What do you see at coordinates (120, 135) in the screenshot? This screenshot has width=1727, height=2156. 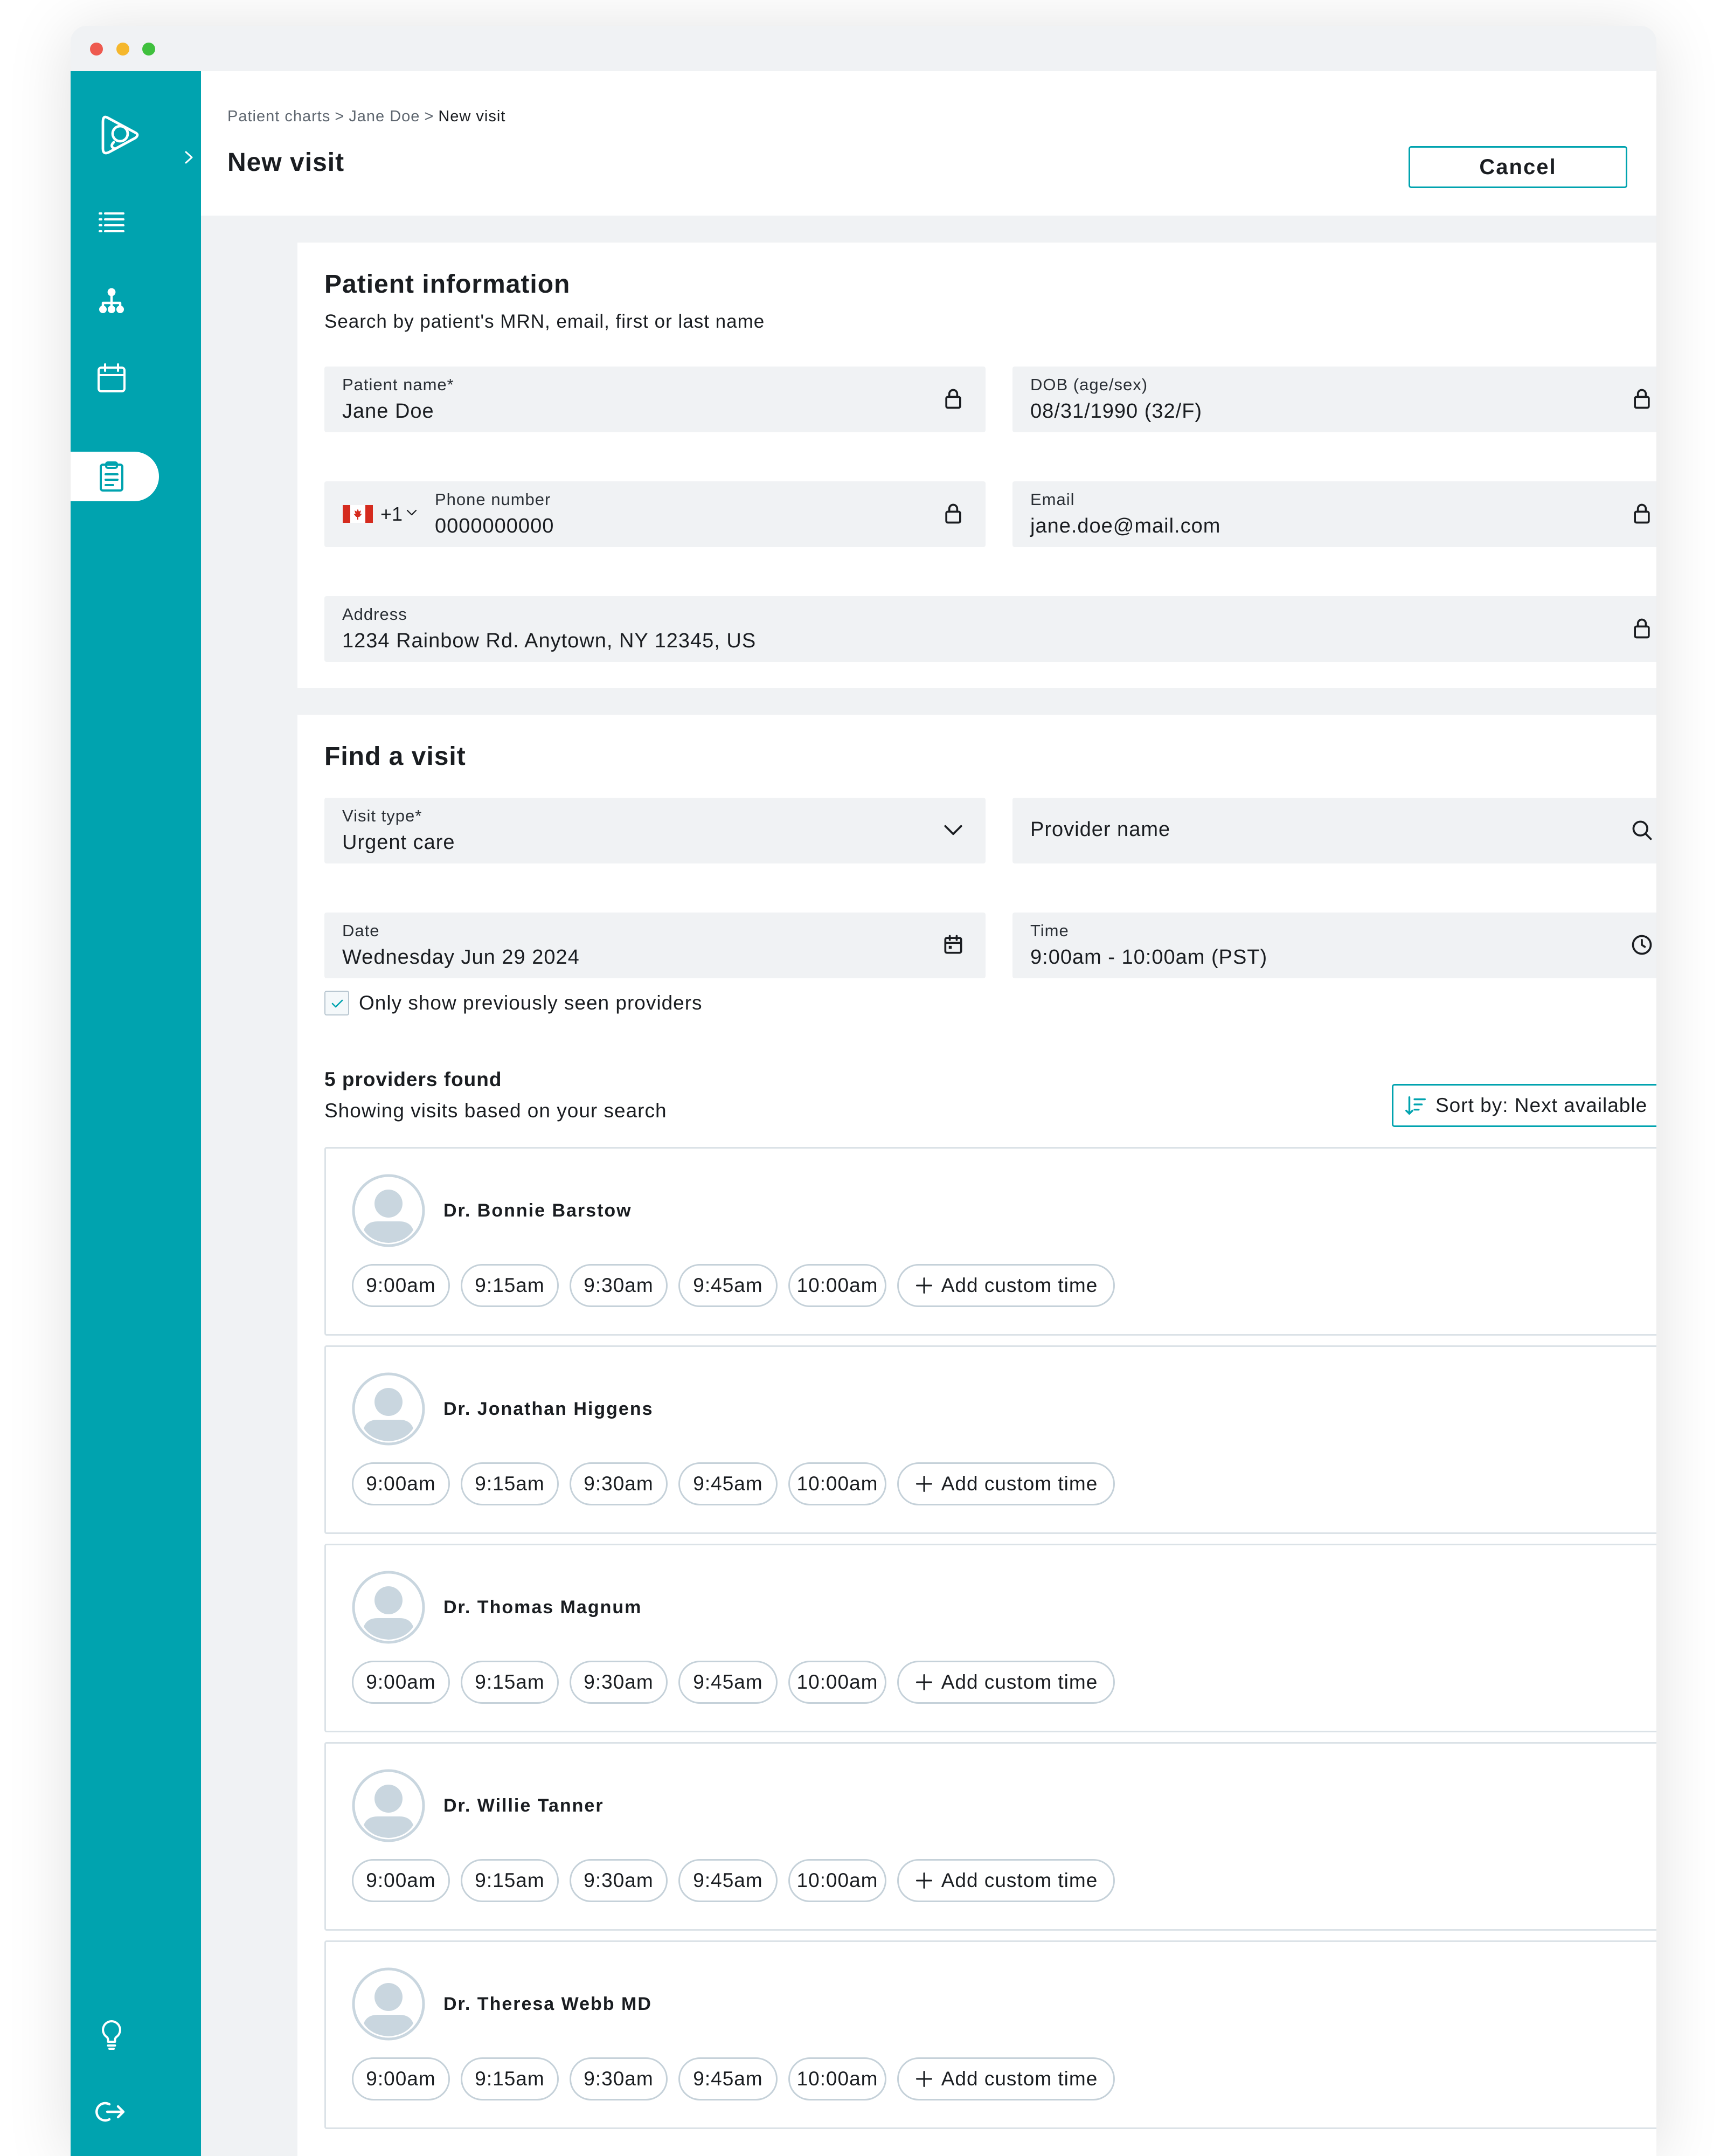 I see `app-logo-icon` at bounding box center [120, 135].